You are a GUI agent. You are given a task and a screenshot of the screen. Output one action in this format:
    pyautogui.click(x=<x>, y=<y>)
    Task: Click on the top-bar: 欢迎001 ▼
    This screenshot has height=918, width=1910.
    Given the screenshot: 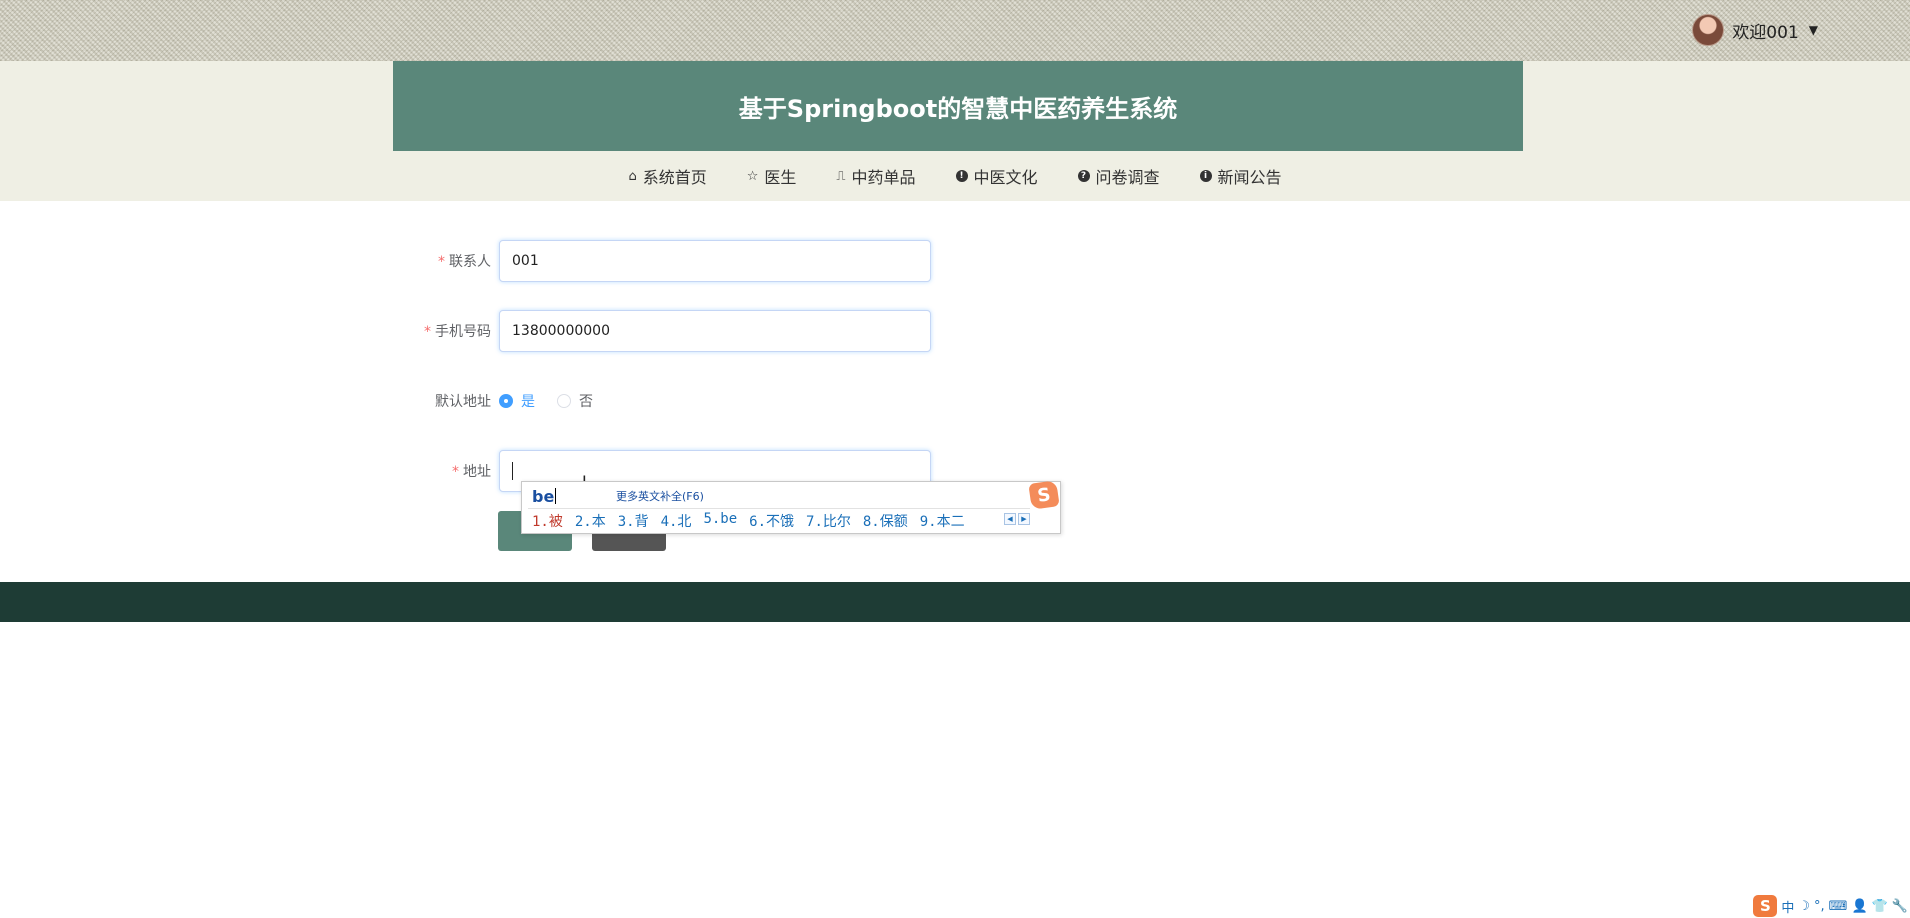 What is the action you would take?
    pyautogui.click(x=955, y=30)
    